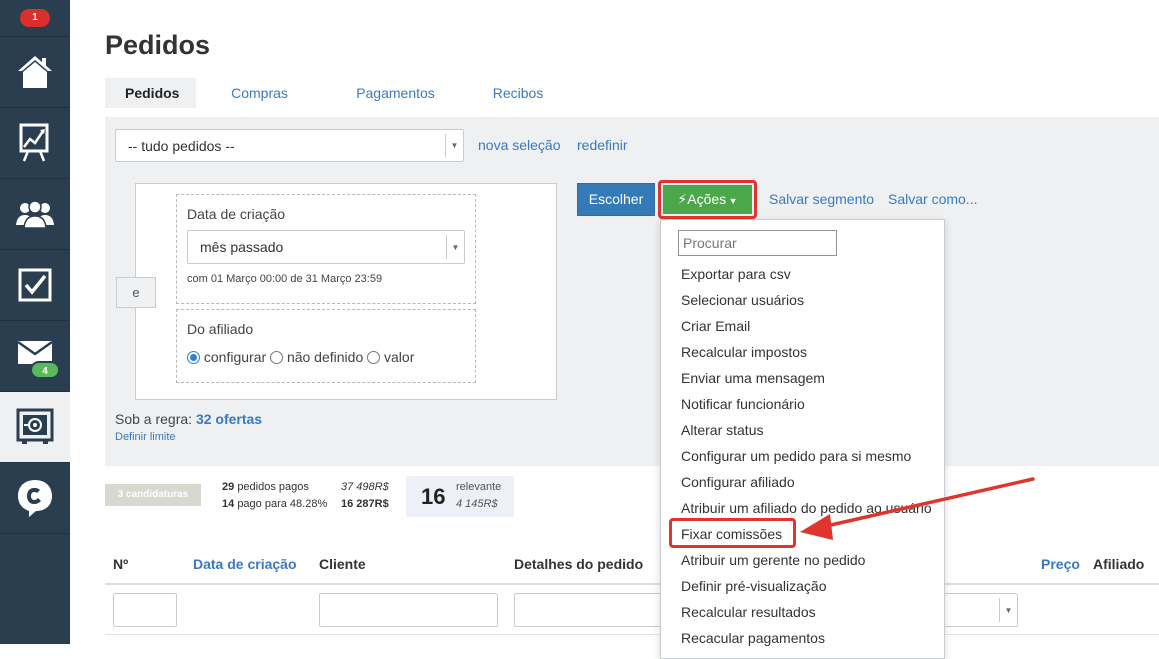  I want to click on menu-item-notify-employee: Notificar funcionário, so click(743, 404).